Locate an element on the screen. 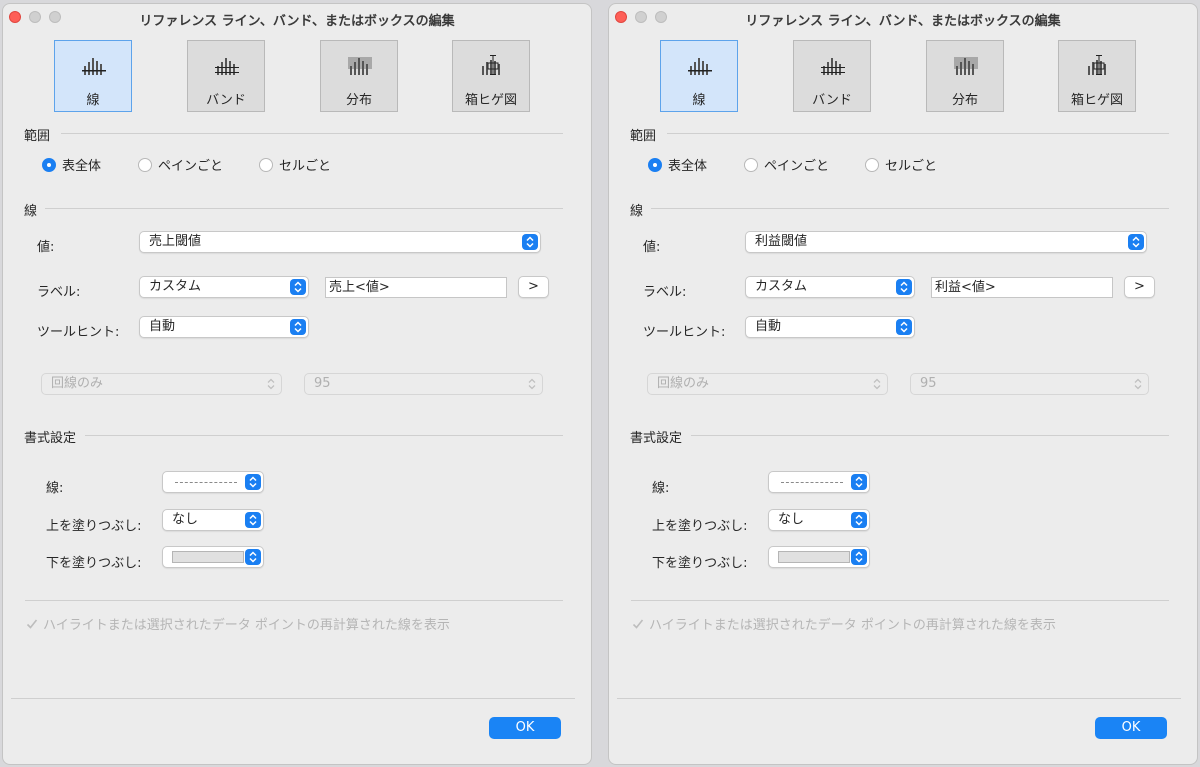 This screenshot has height=767, width=1200. line-chart-icon is located at coordinates (700, 66).